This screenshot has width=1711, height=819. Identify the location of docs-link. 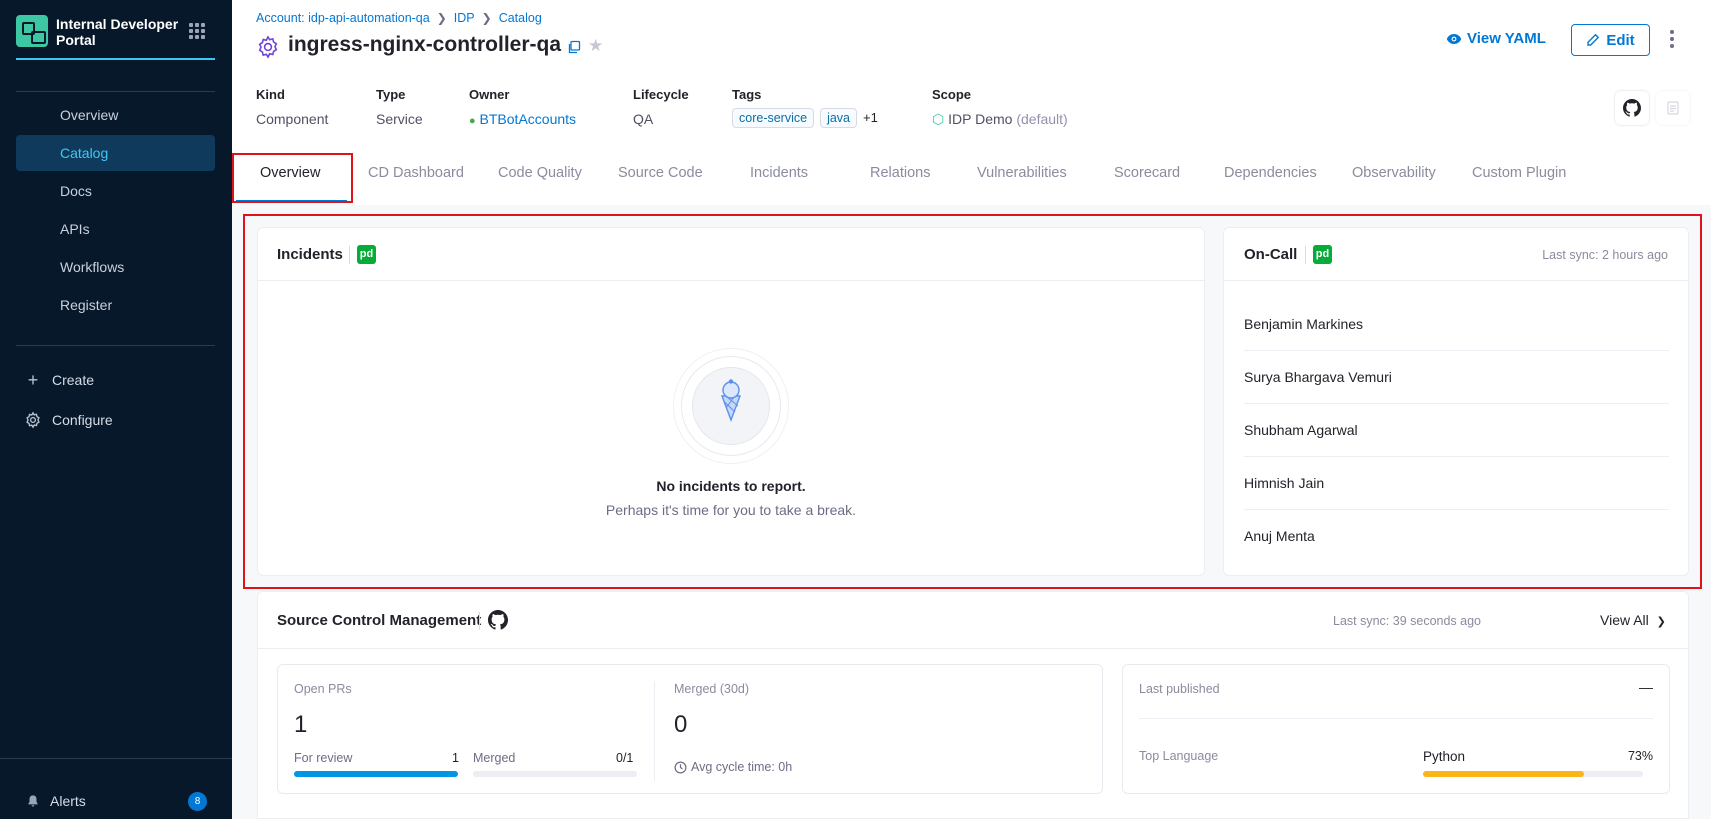
(1673, 108).